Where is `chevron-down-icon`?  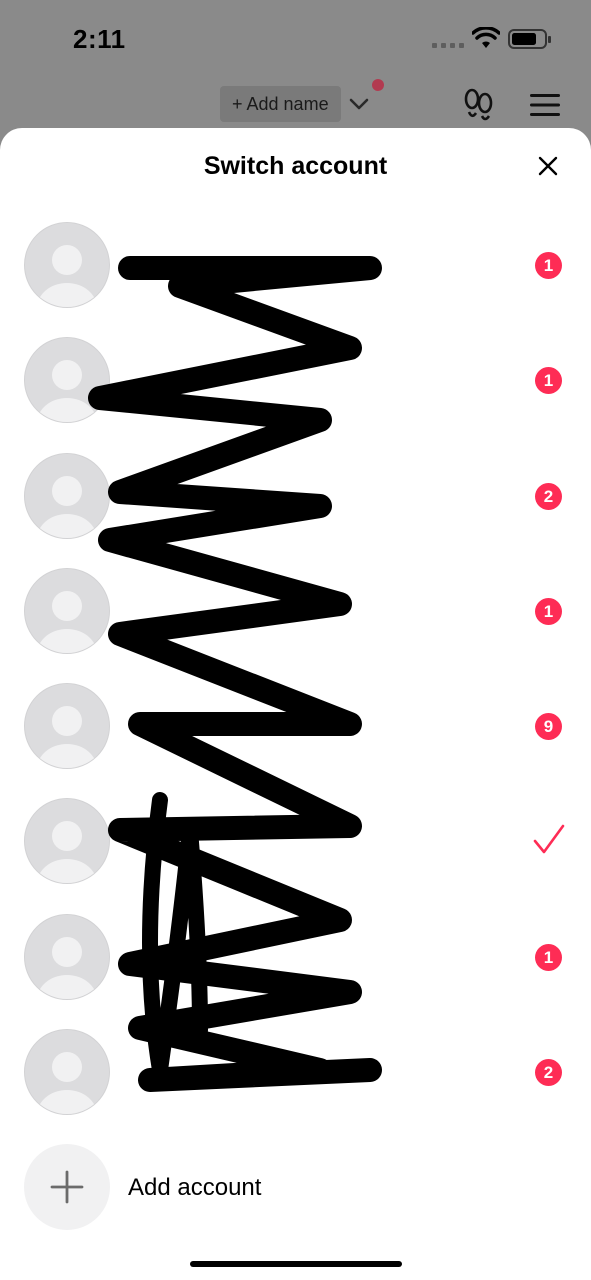
chevron-down-icon is located at coordinates (359, 104).